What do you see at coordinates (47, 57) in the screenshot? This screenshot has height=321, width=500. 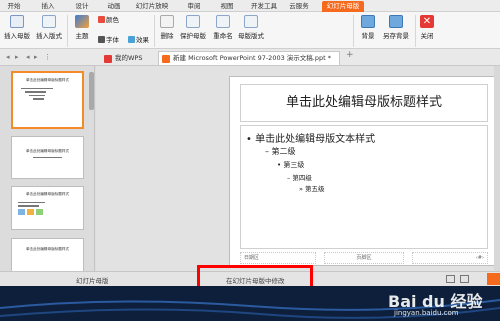 I see `tab-list-icon: ⋮` at bounding box center [47, 57].